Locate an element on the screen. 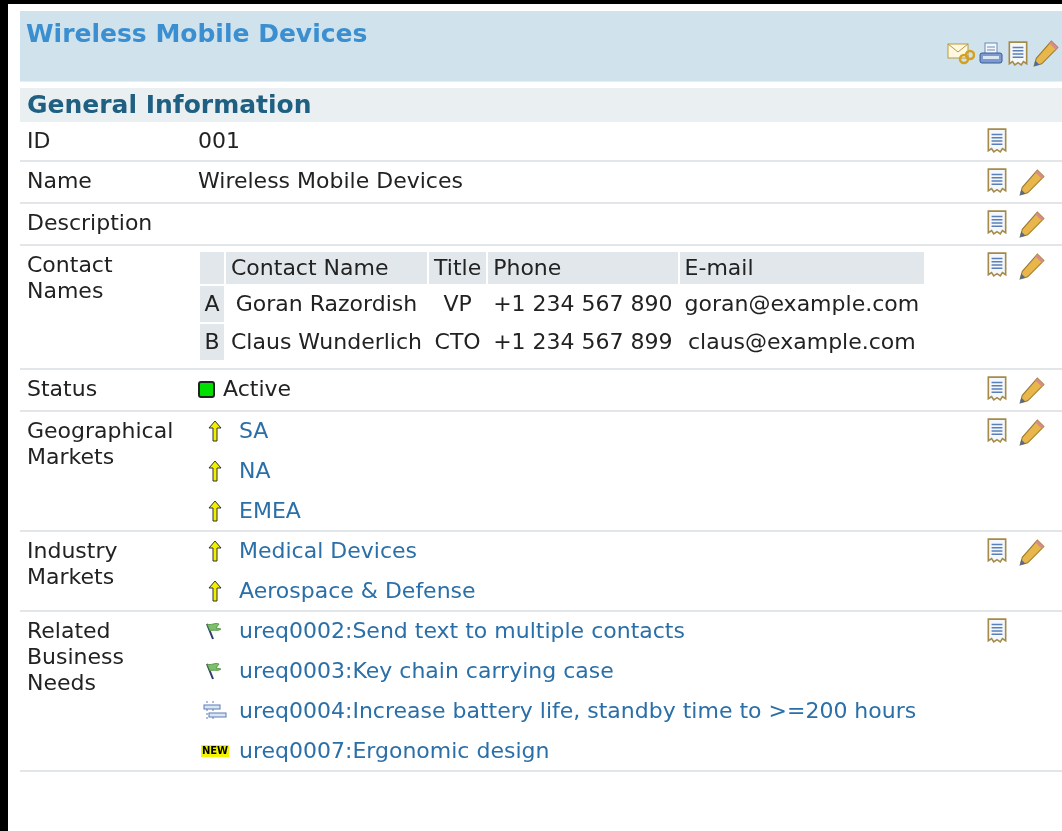 This screenshot has height=831, width=1062. section-header: General Information is located at coordinates (541, 105).